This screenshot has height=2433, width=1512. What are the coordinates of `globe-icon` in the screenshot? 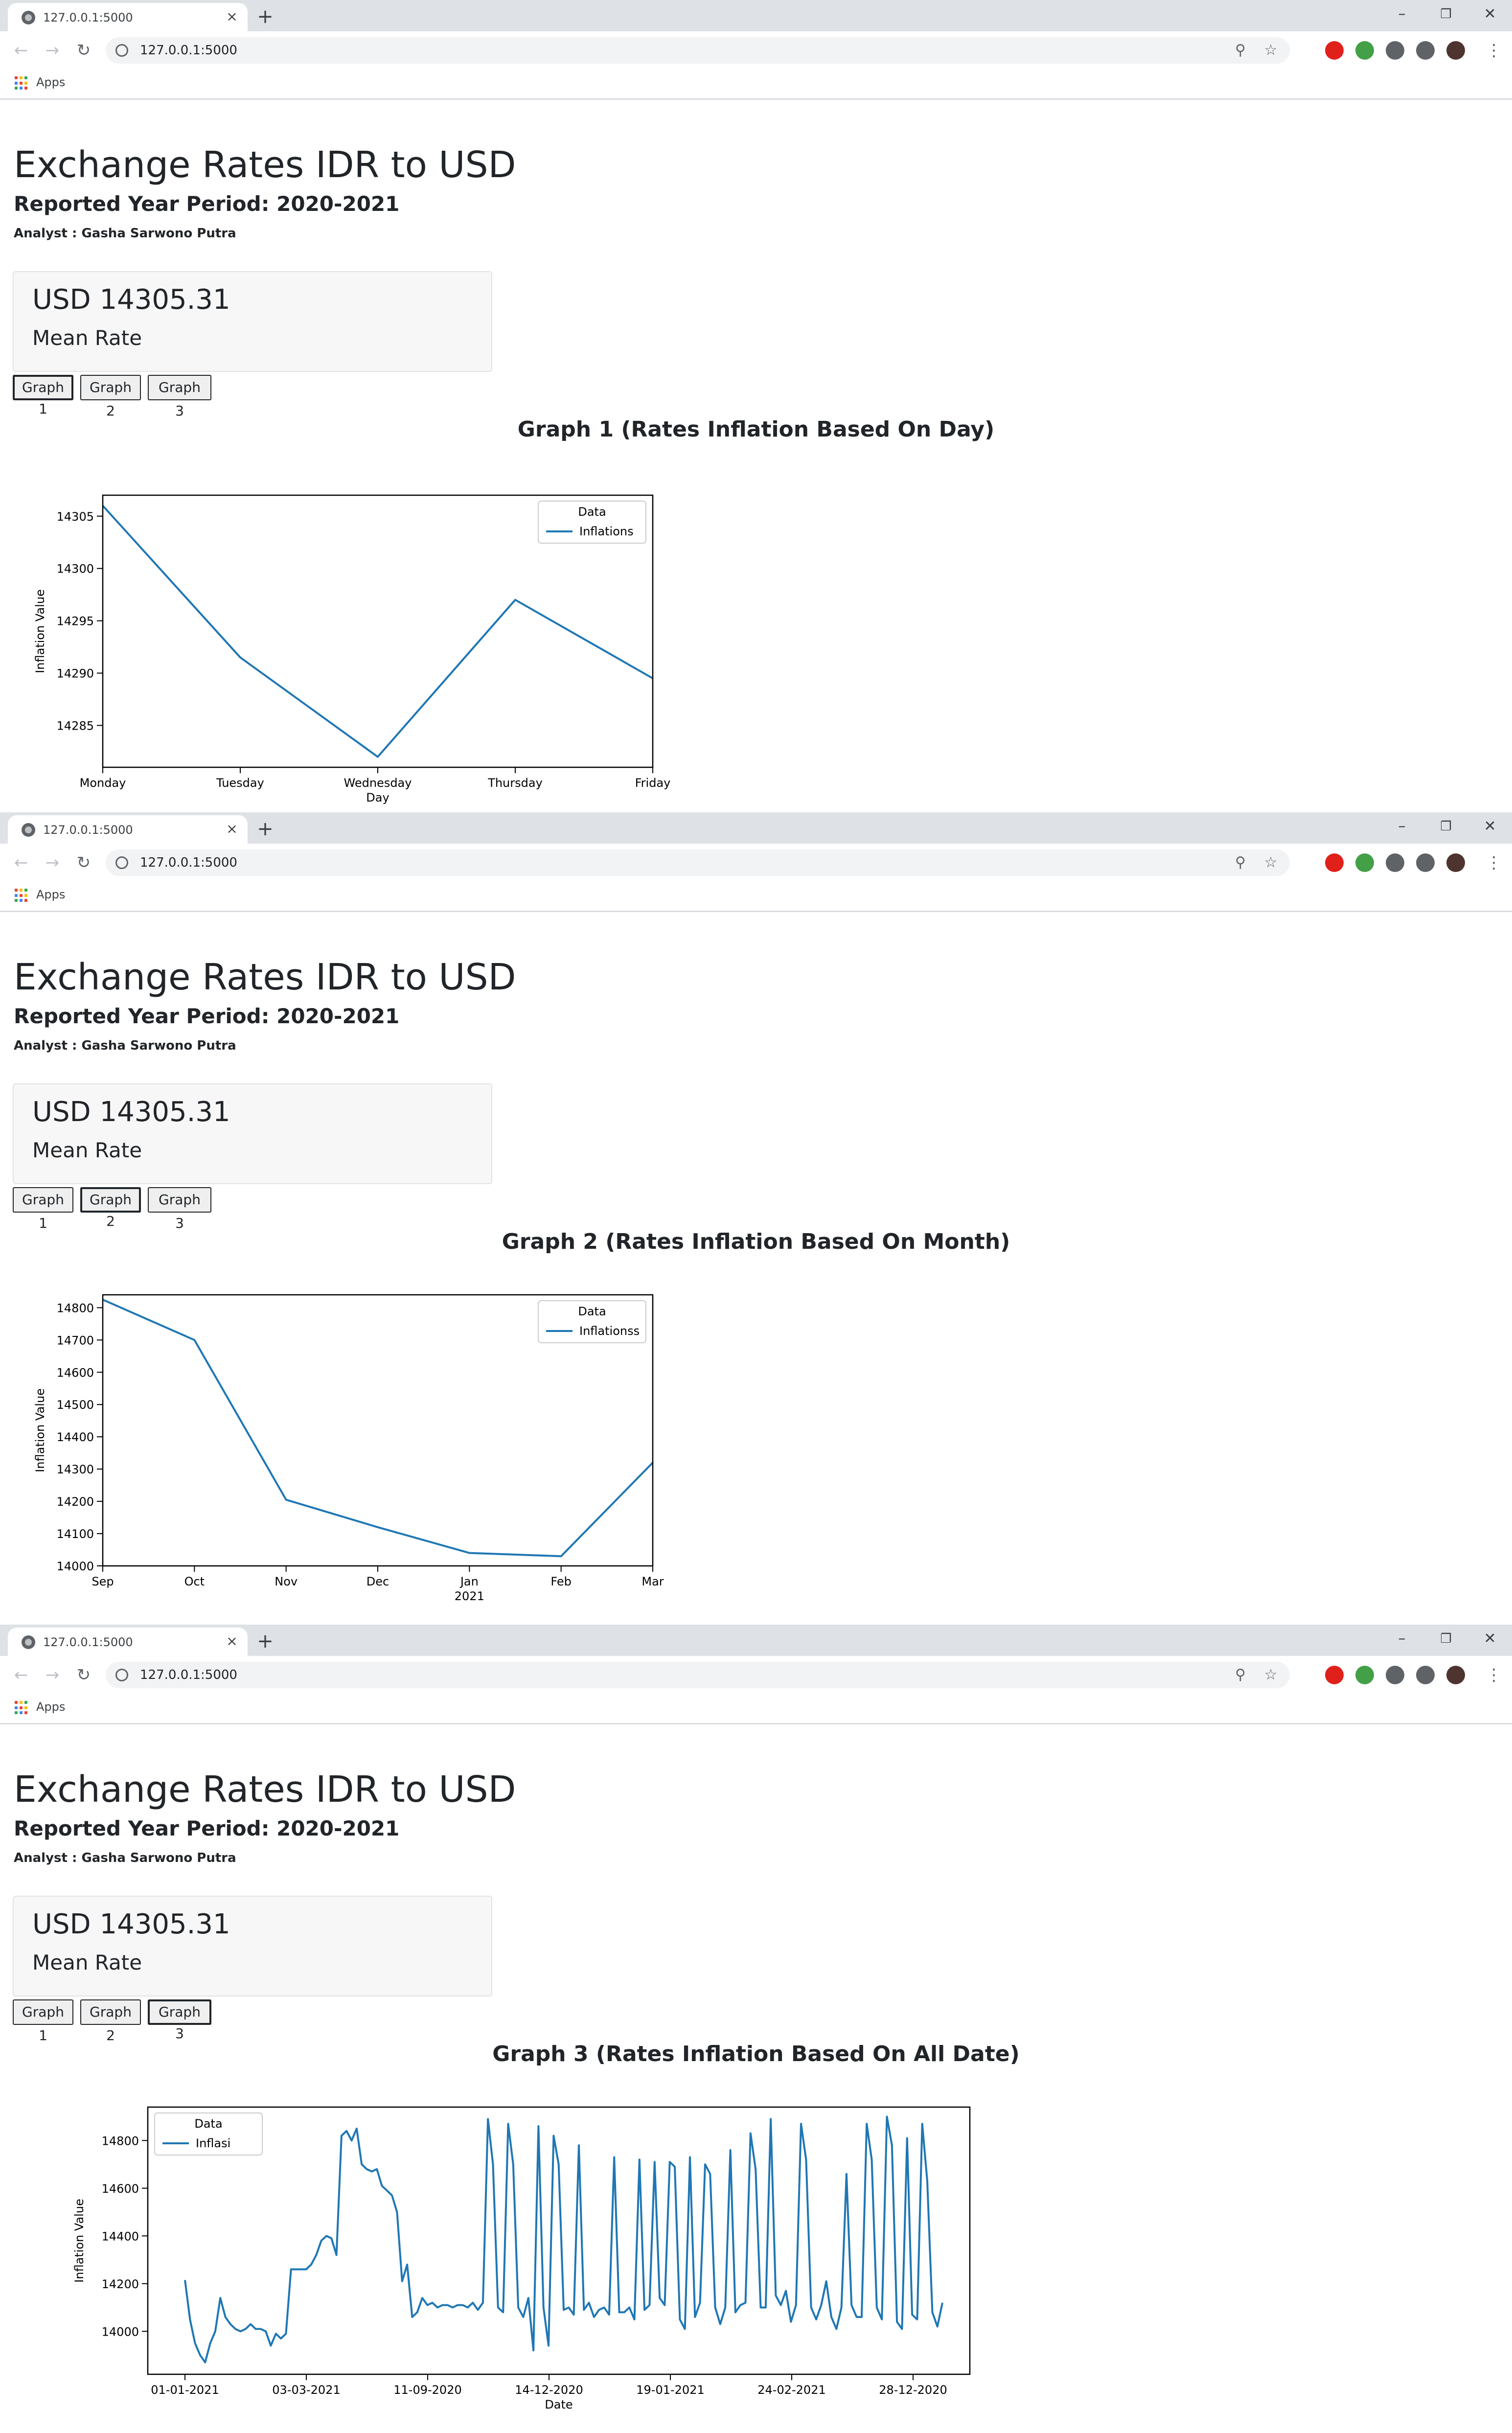 It's located at (28, 17).